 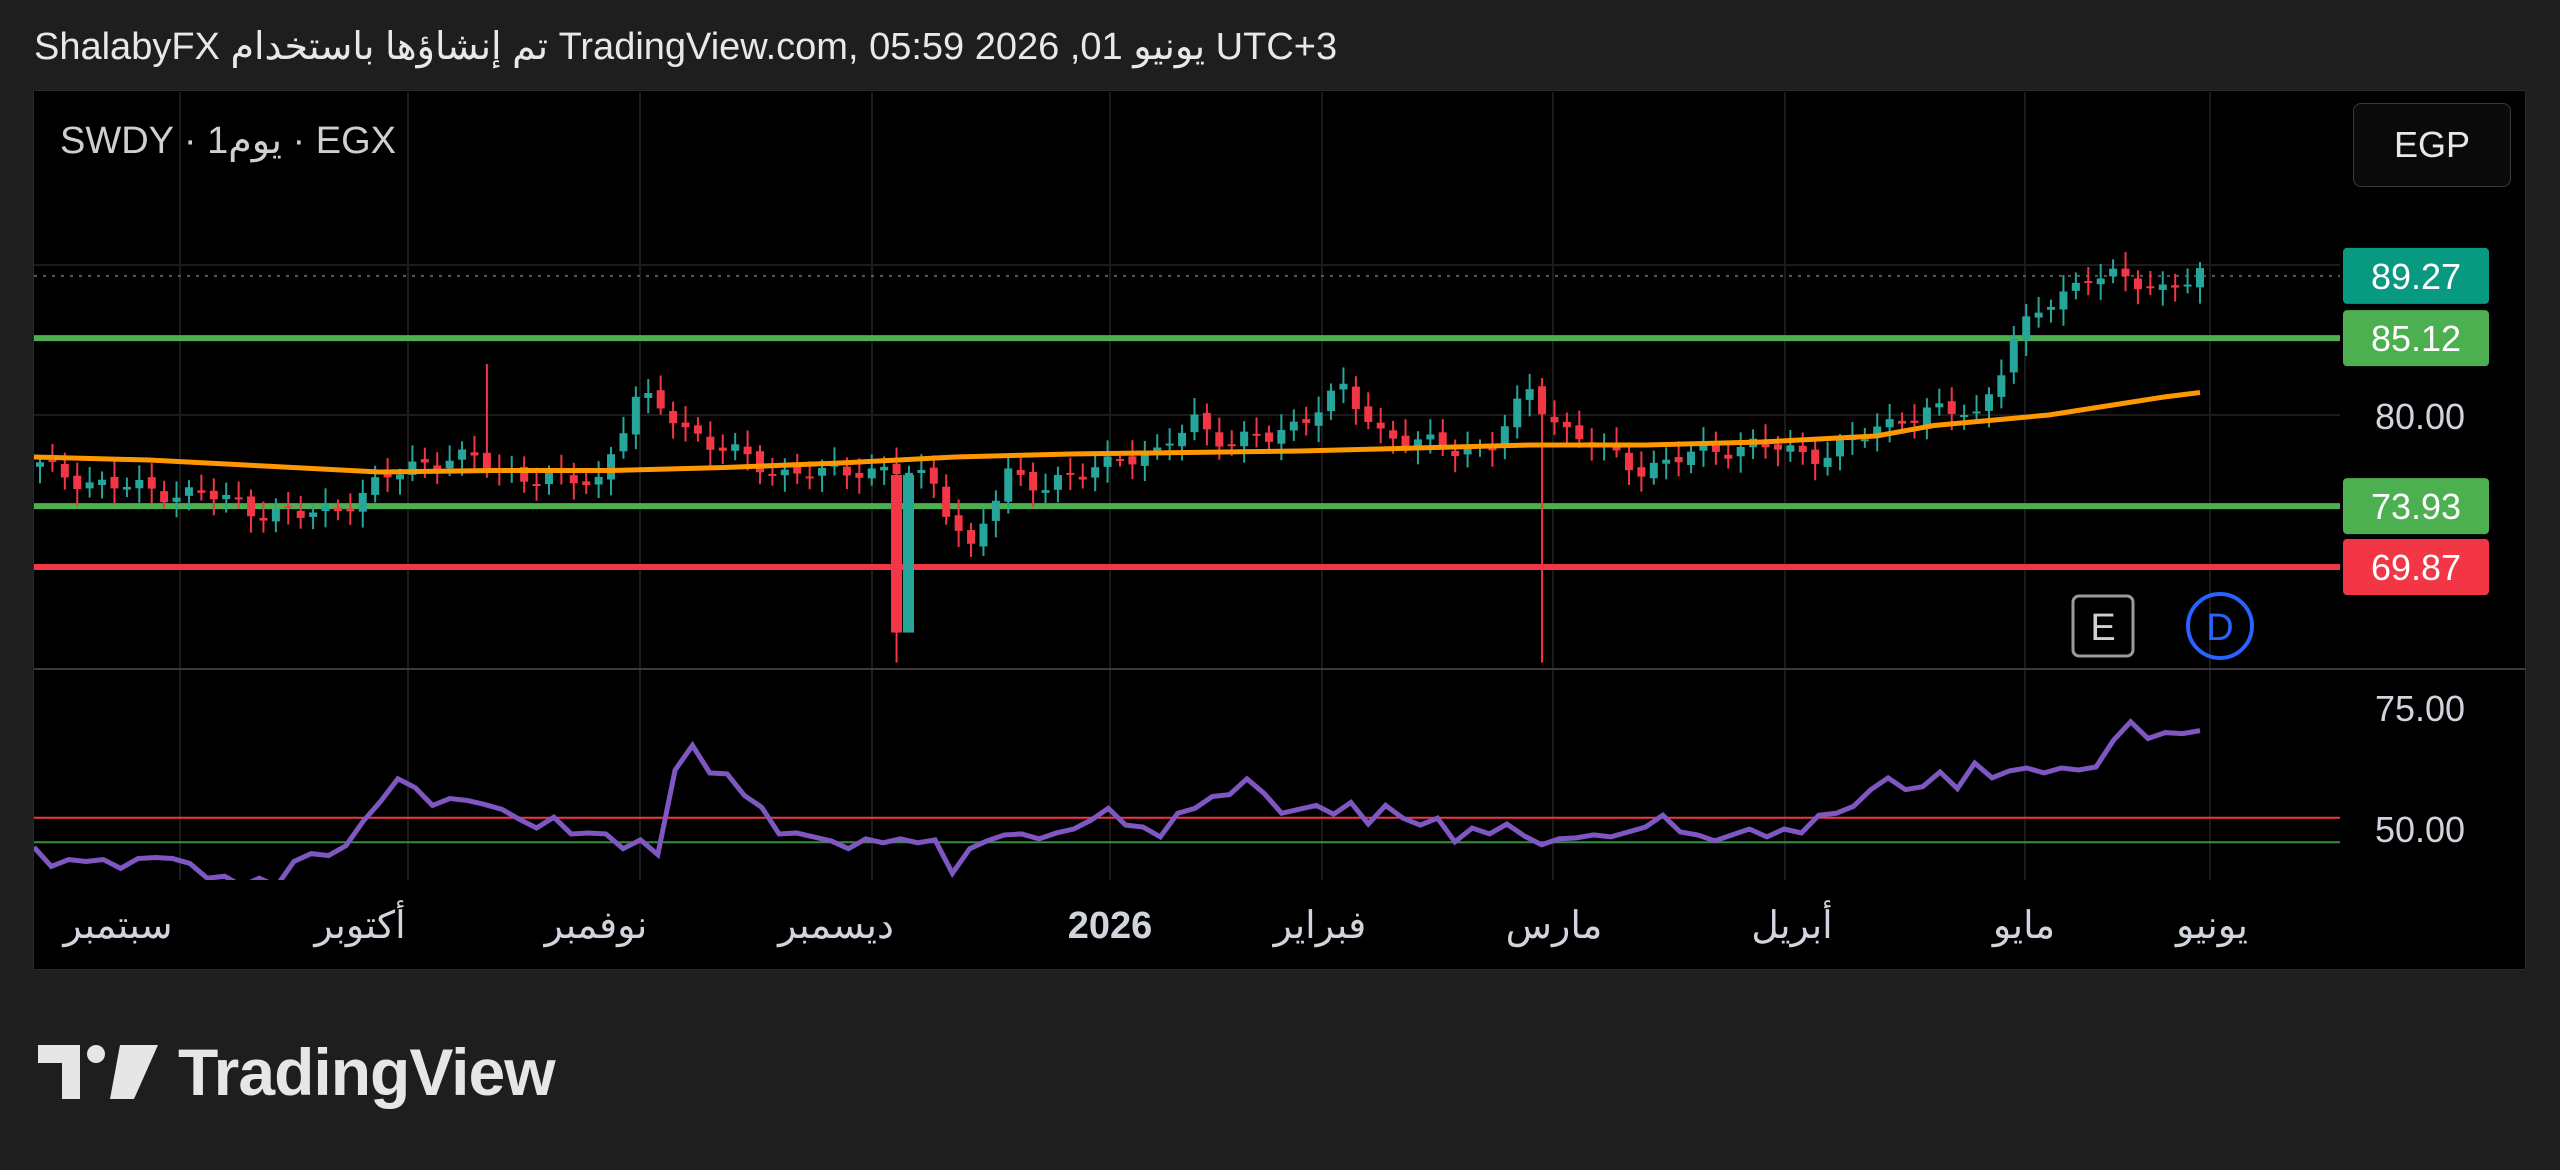 I want to click on price-label-text: 69.87, so click(x=2416, y=567).